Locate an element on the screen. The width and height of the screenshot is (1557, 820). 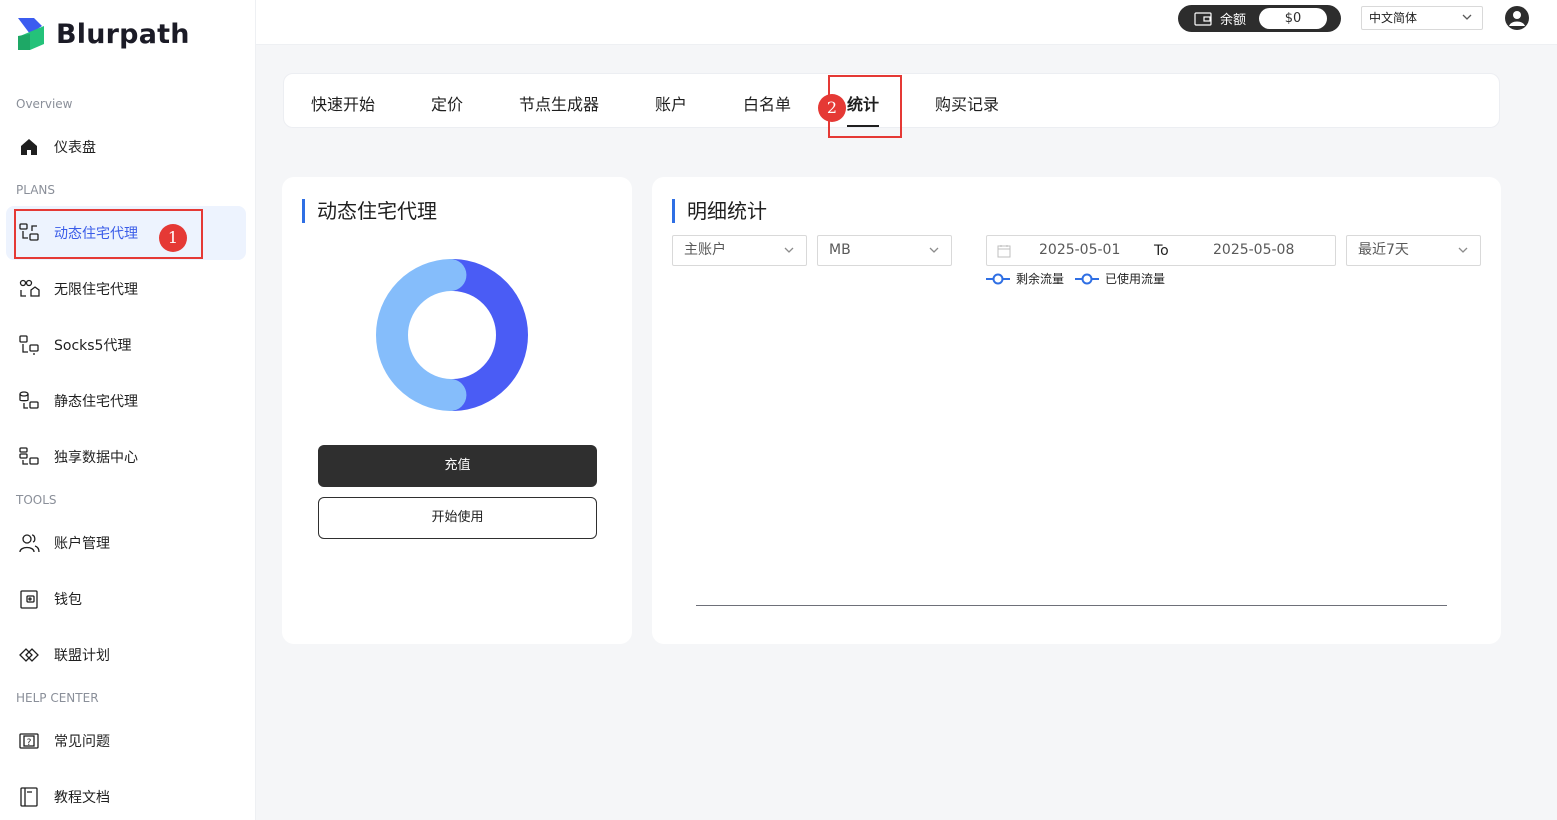
sidebar-item-label: 静态住宅代理 is located at coordinates (96, 402).